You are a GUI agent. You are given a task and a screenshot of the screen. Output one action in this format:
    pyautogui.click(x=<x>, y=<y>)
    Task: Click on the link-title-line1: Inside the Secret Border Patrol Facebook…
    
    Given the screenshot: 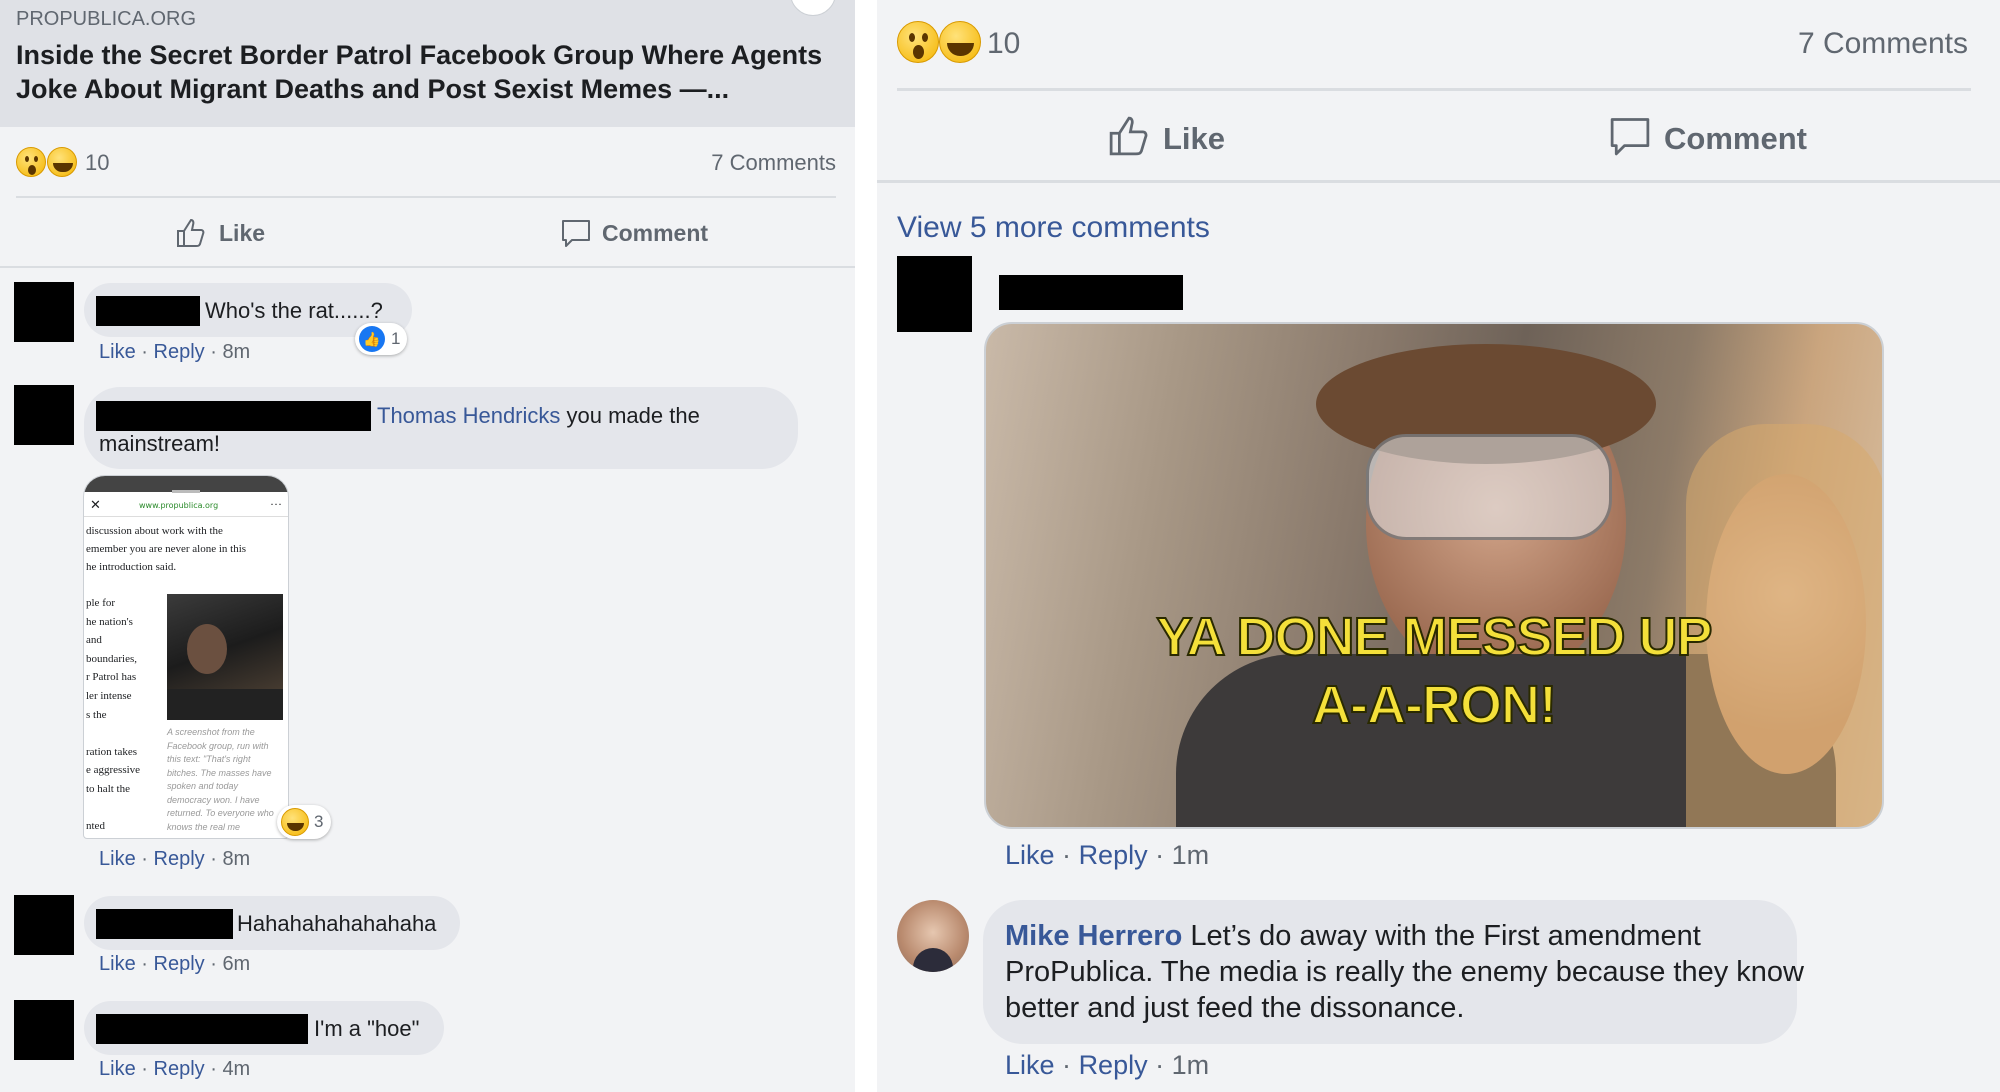 What is the action you would take?
    pyautogui.click(x=419, y=55)
    